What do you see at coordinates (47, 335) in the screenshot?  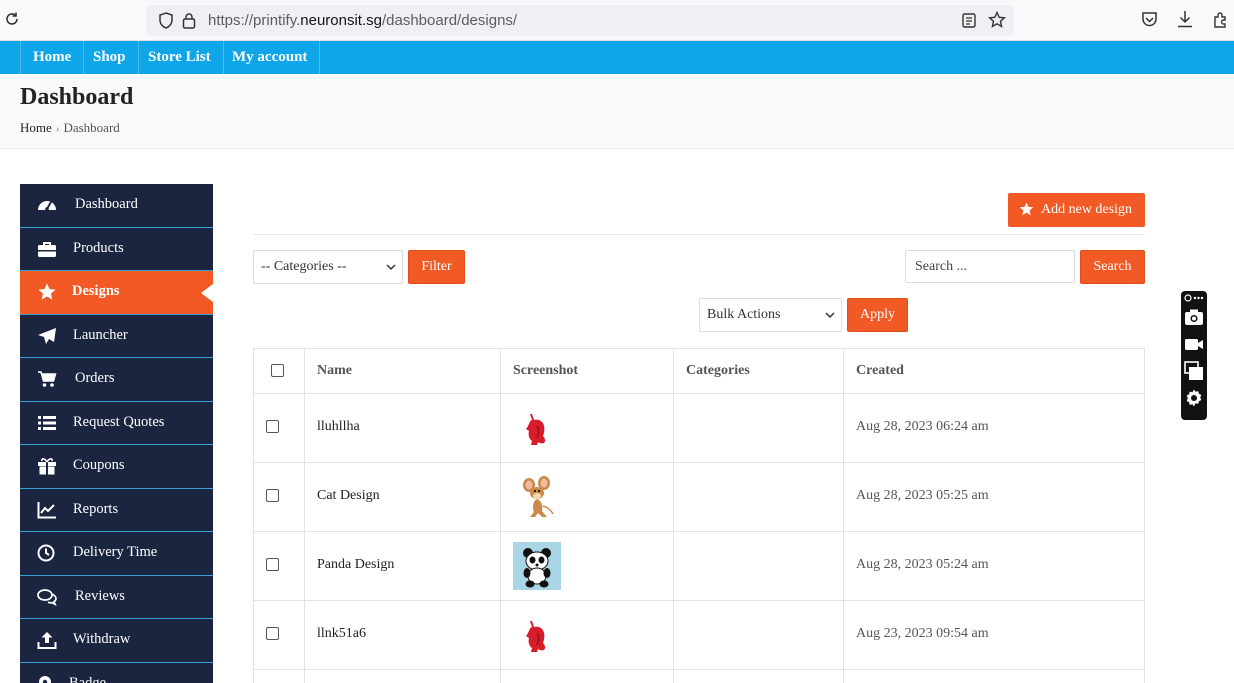 I see `paper-plane-icon` at bounding box center [47, 335].